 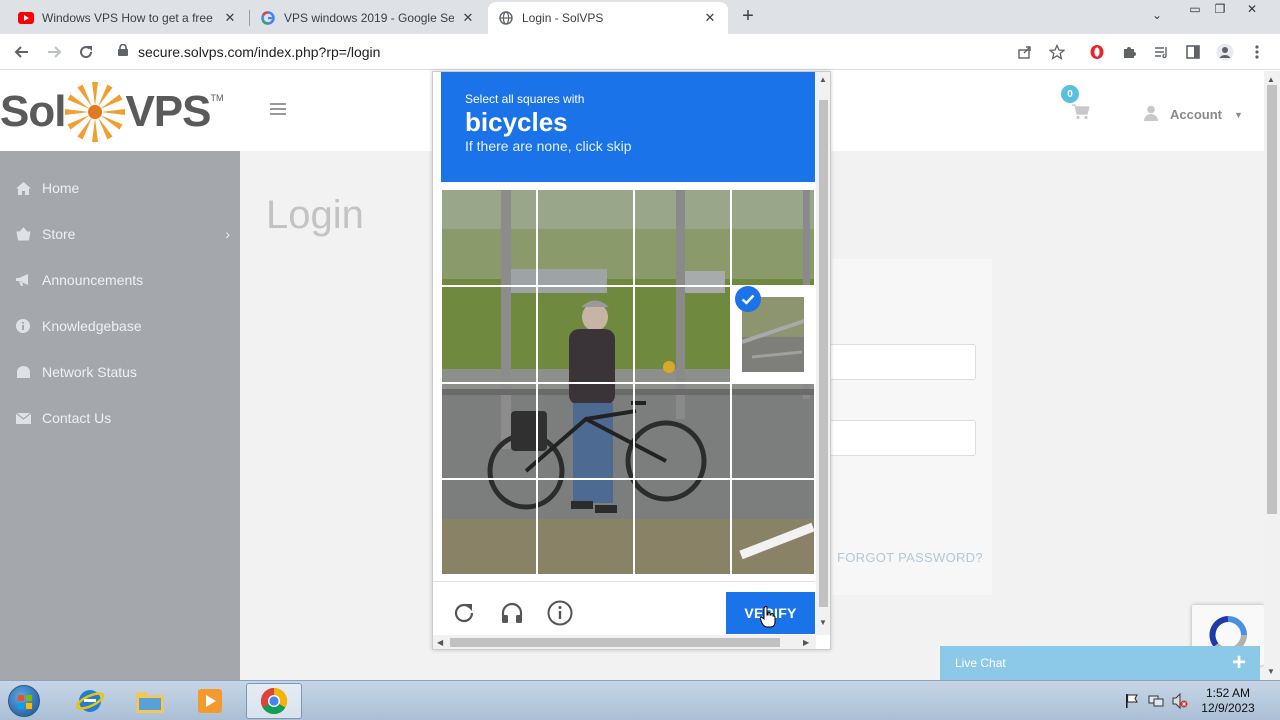 What do you see at coordinates (748, 299) in the screenshot?
I see `checkmark-icon` at bounding box center [748, 299].